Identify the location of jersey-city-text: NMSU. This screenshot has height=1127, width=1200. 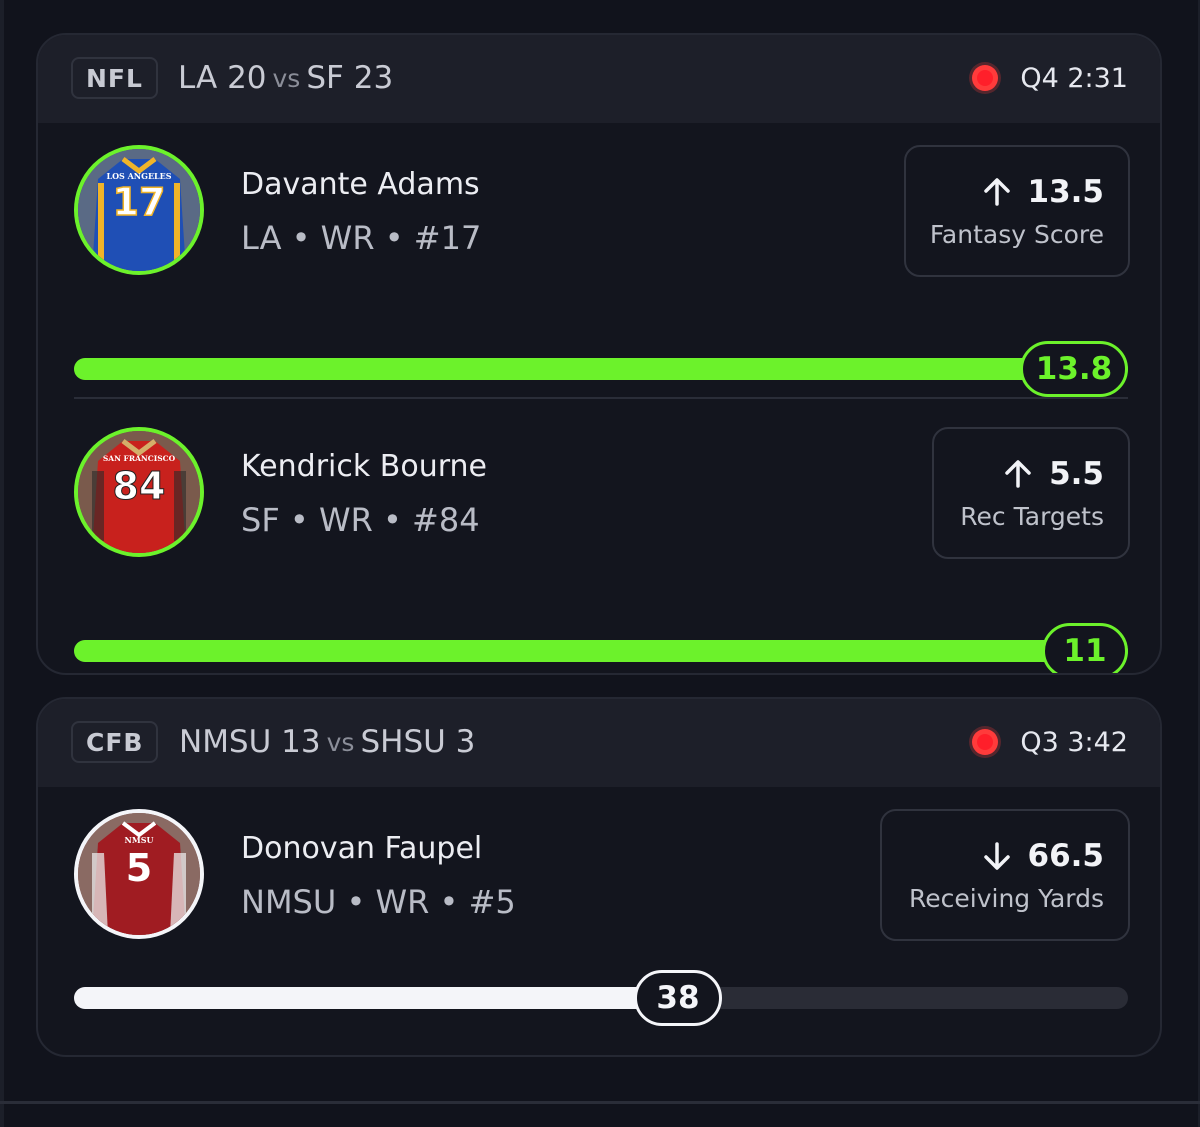
(139, 840).